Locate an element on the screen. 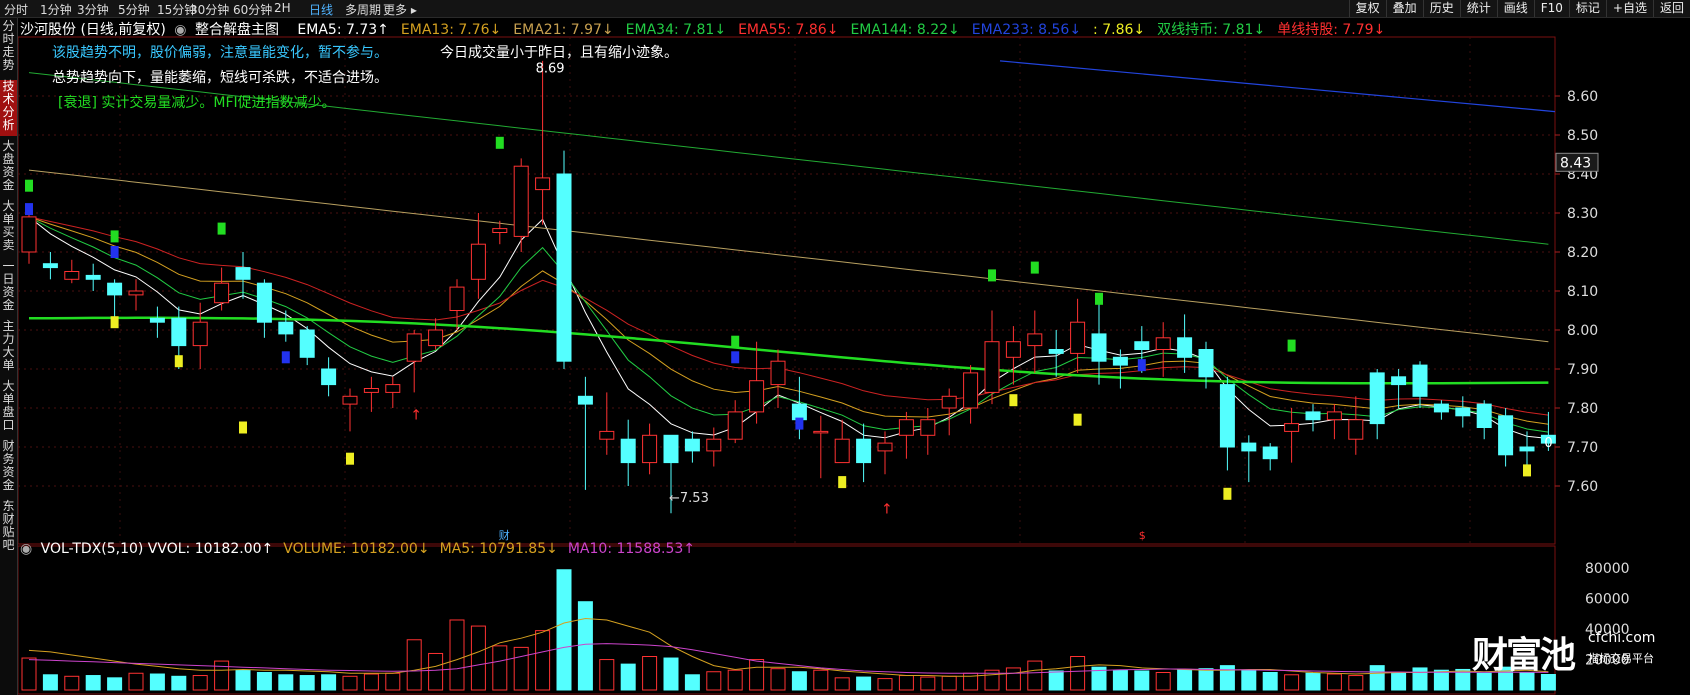 The height and width of the screenshot is (695, 1690). sidebar-item-5: 主力大单 is located at coordinates (8, 348).